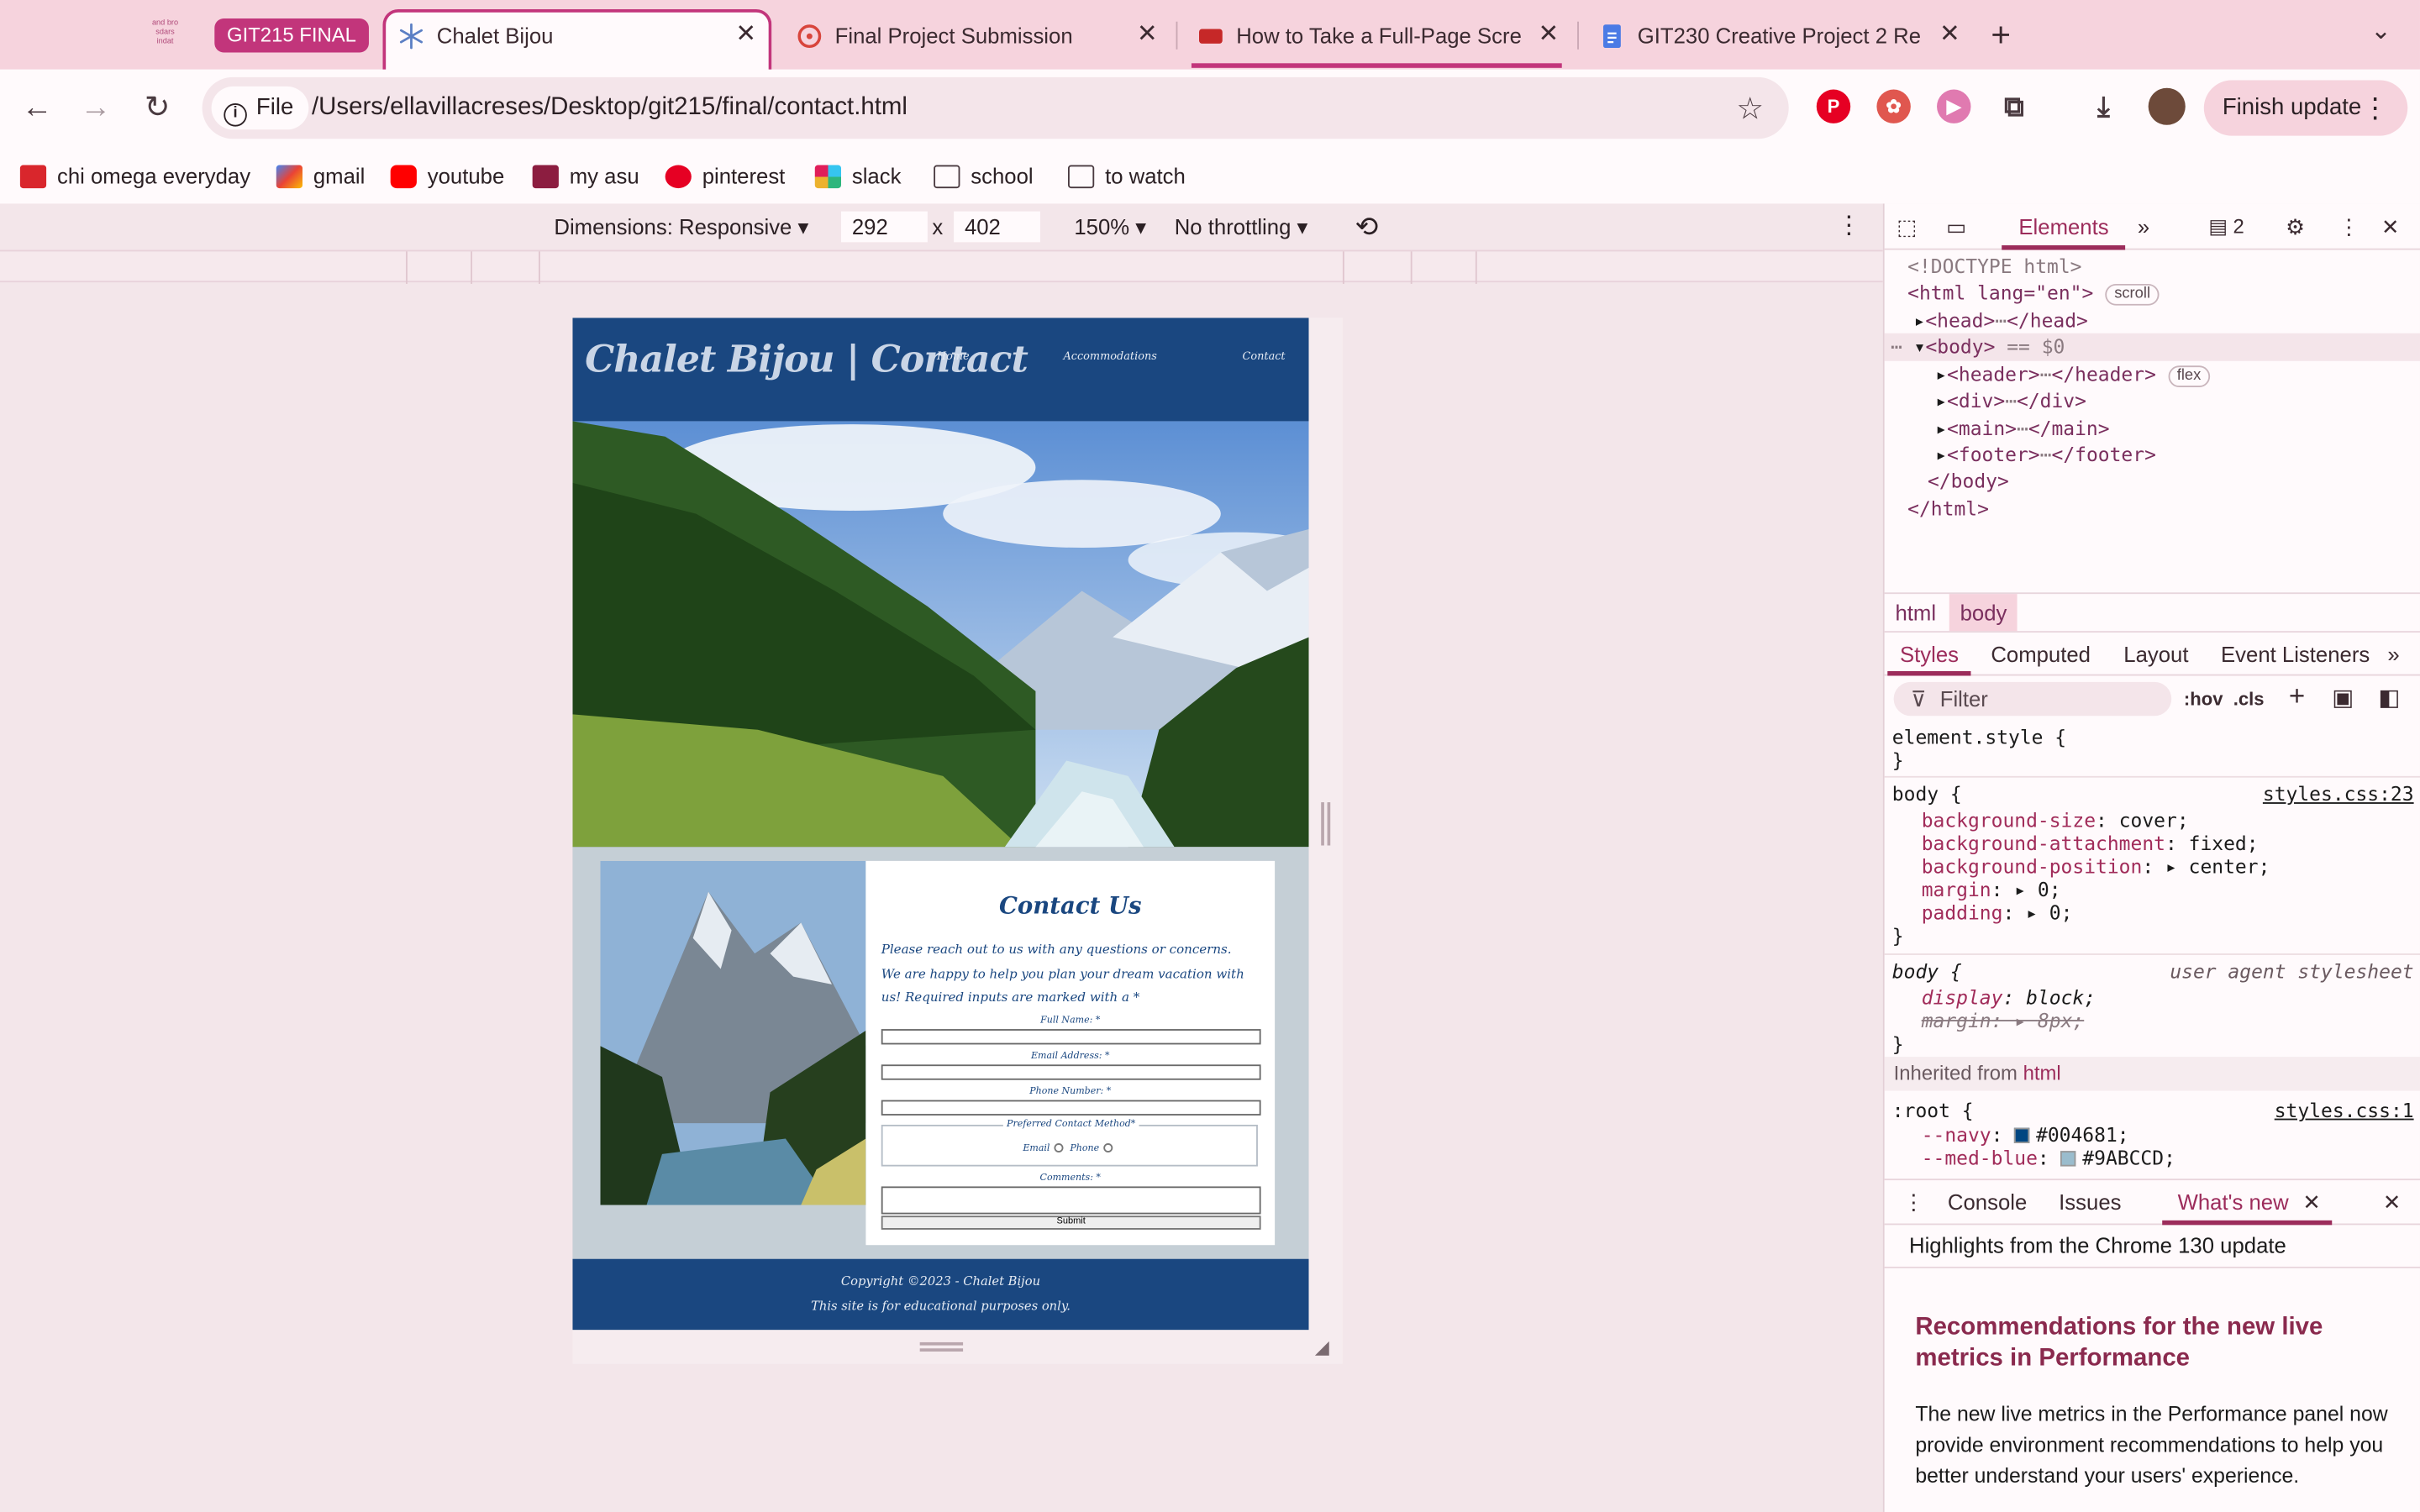 Image resolution: width=2420 pixels, height=1512 pixels. I want to click on tab-whats-new: What's new, so click(2233, 1201).